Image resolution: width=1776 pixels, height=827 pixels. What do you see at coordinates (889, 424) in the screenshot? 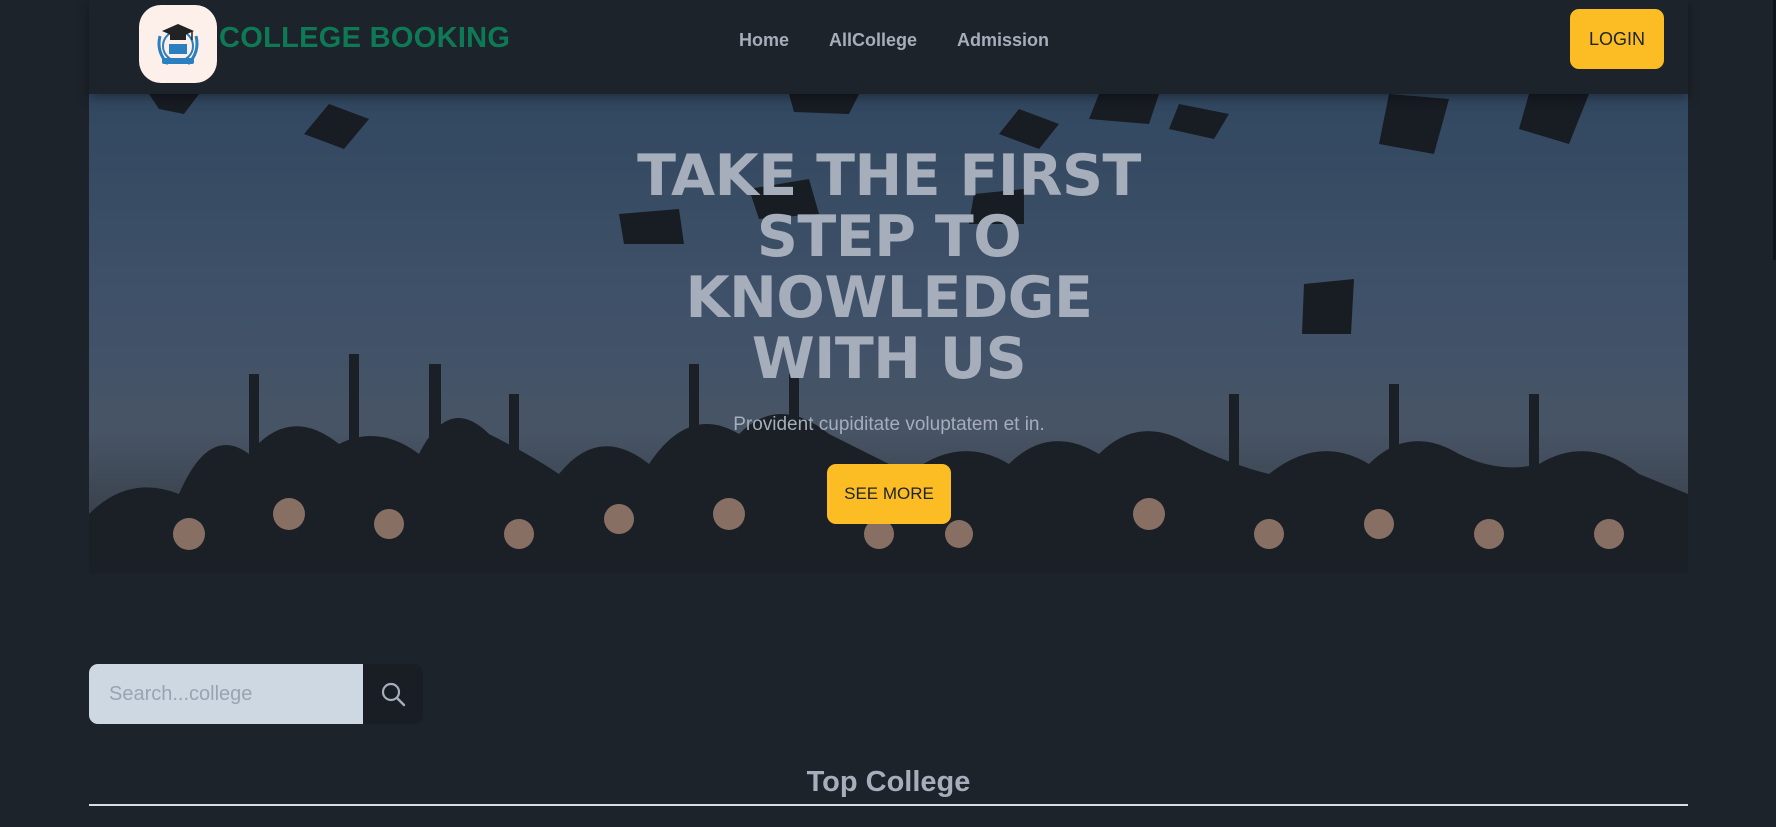
I see `hero-subtitle: Provident cupiditate voluptatem et in.` at bounding box center [889, 424].